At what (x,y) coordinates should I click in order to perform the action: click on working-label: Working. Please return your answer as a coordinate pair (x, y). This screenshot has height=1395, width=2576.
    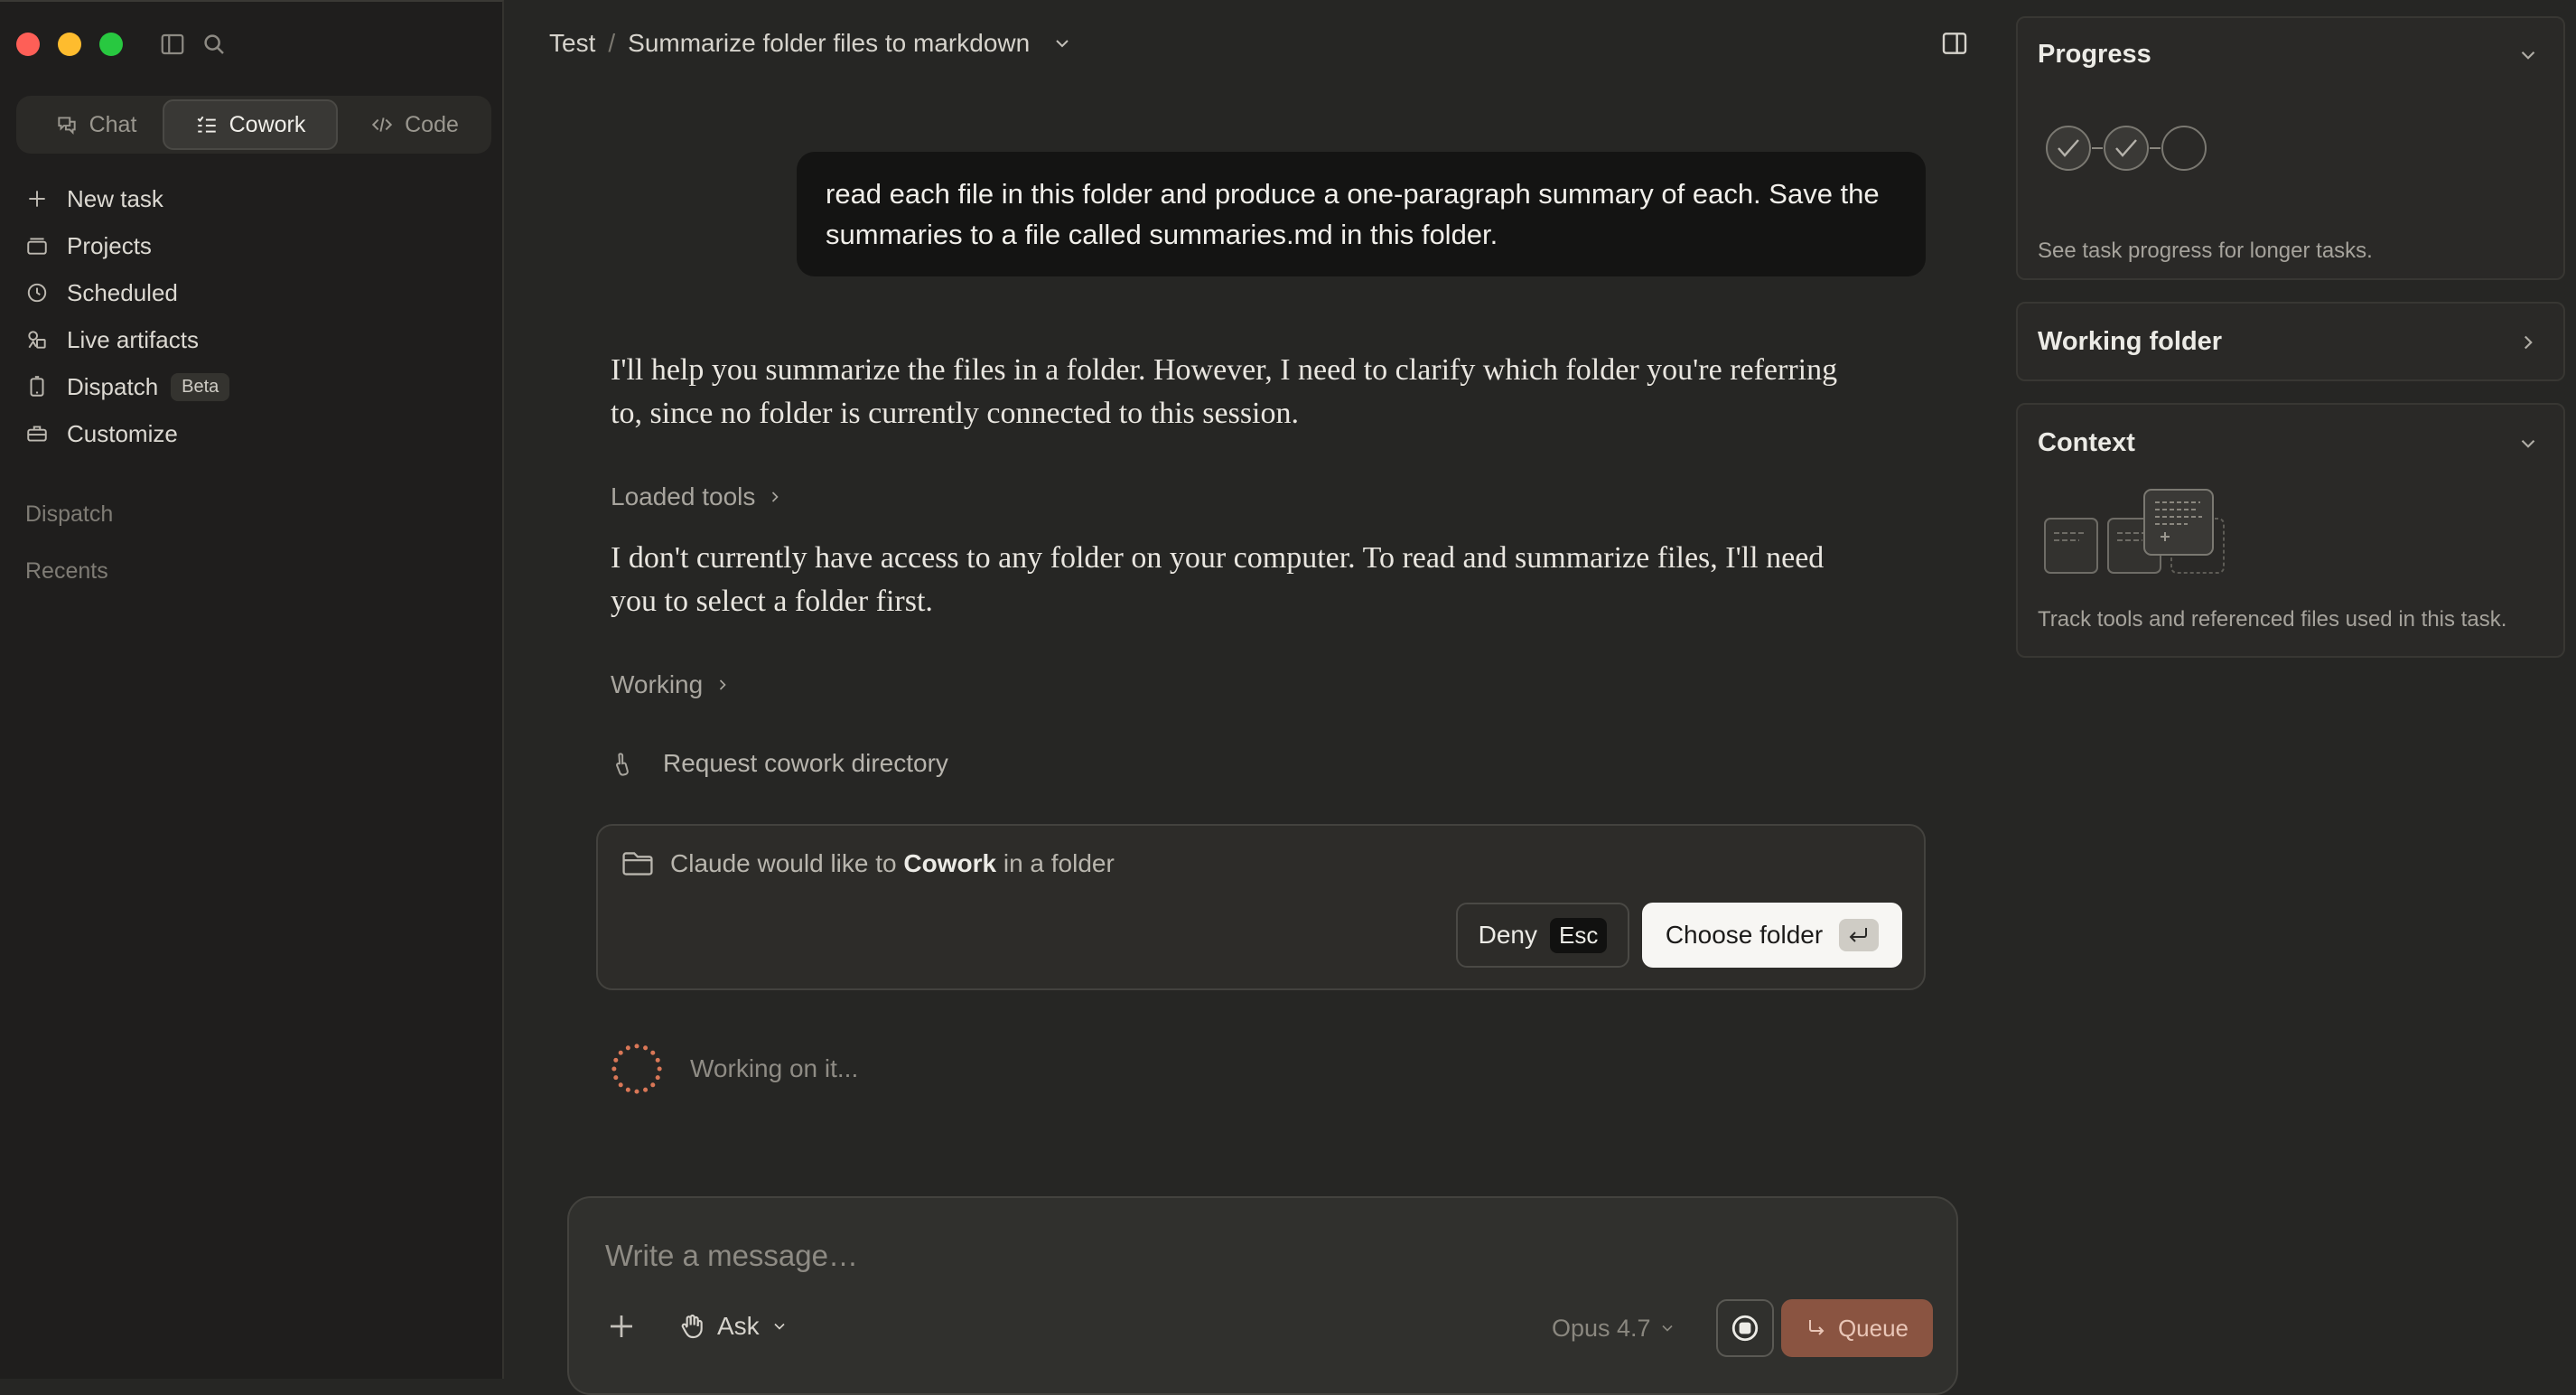
    Looking at the image, I should click on (658, 684).